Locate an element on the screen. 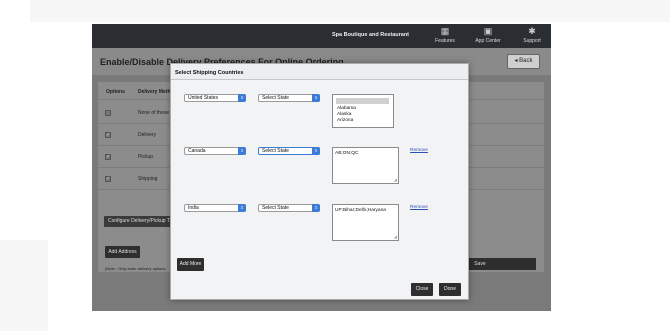  modal-header: Select Shipping Countries is located at coordinates (319, 72).